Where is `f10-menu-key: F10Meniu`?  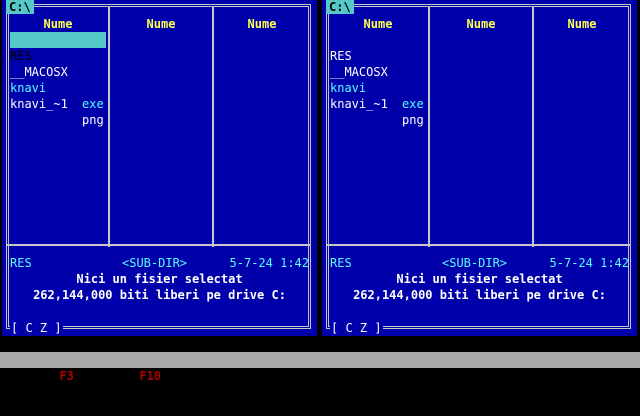
f10-menu-key: F10Meniu is located at coordinates (146, 376).